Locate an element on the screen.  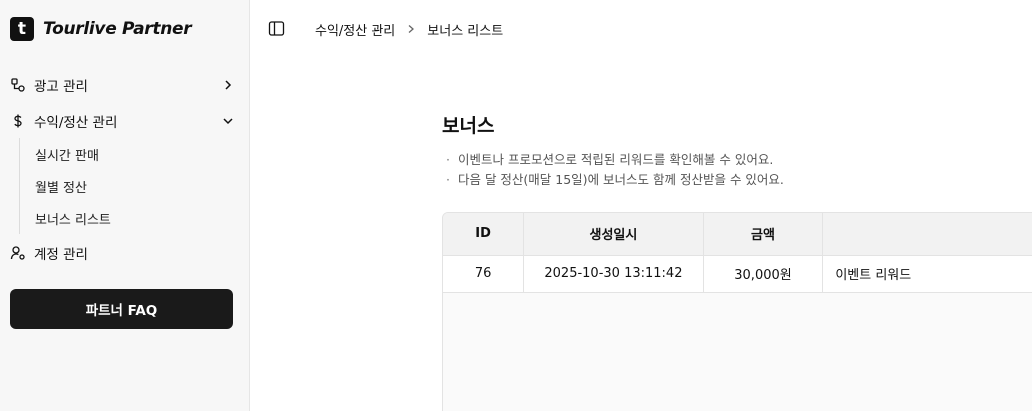
page-title: 보너스 is located at coordinates (468, 126).